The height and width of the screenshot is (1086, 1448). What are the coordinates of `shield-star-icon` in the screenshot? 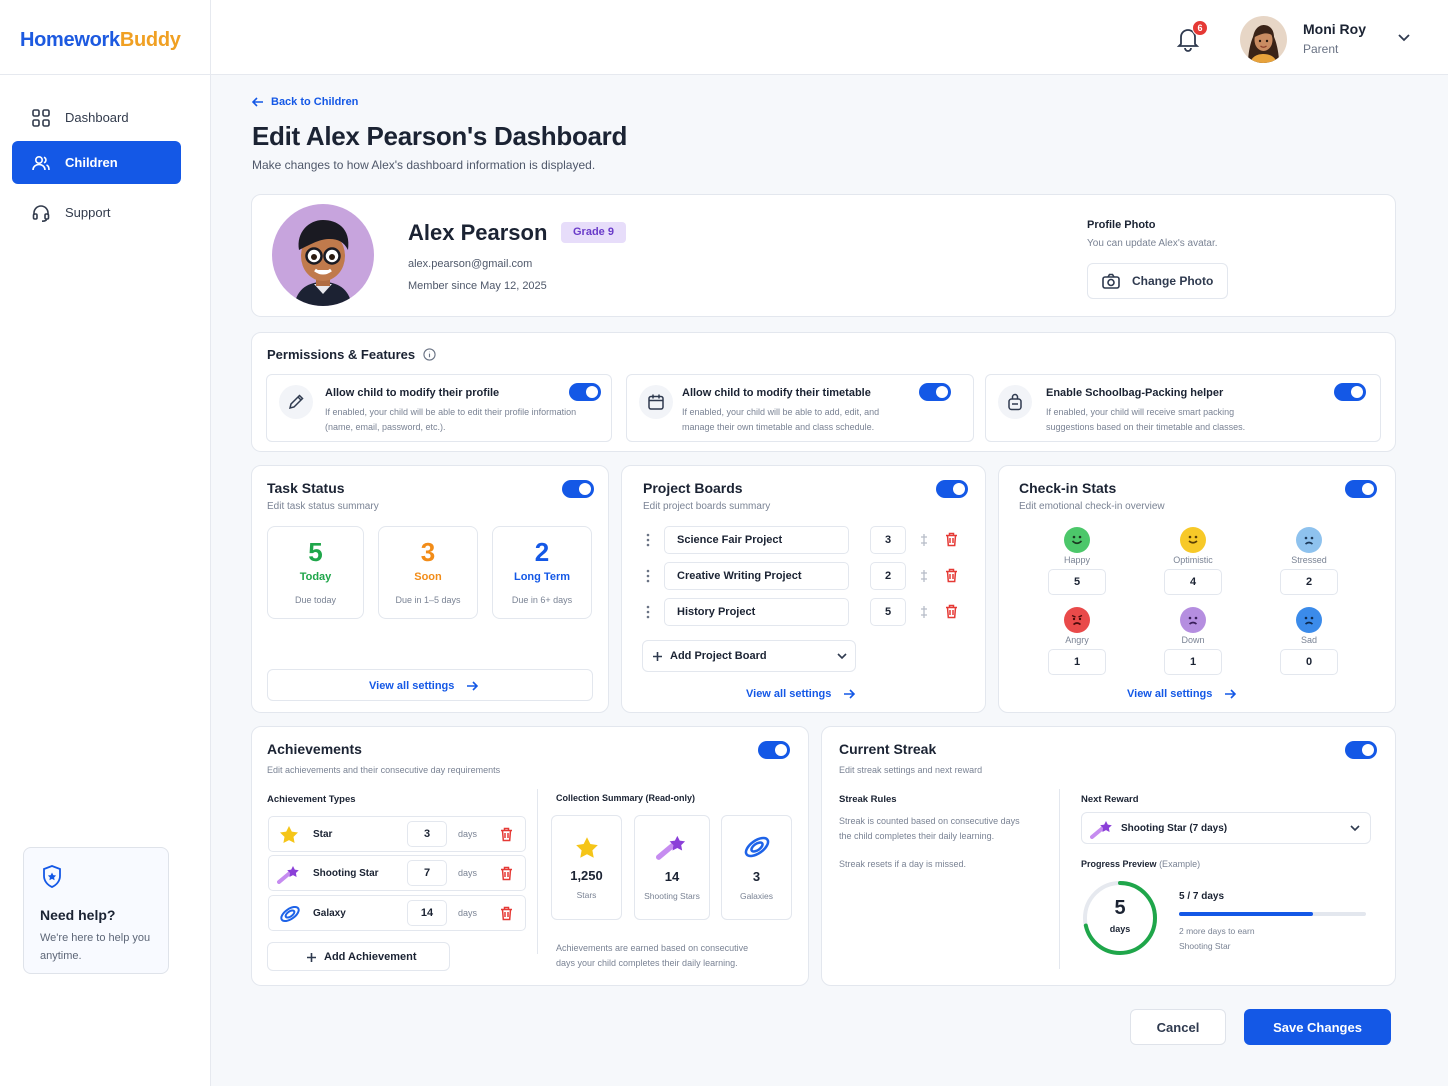 It's located at (52, 876).